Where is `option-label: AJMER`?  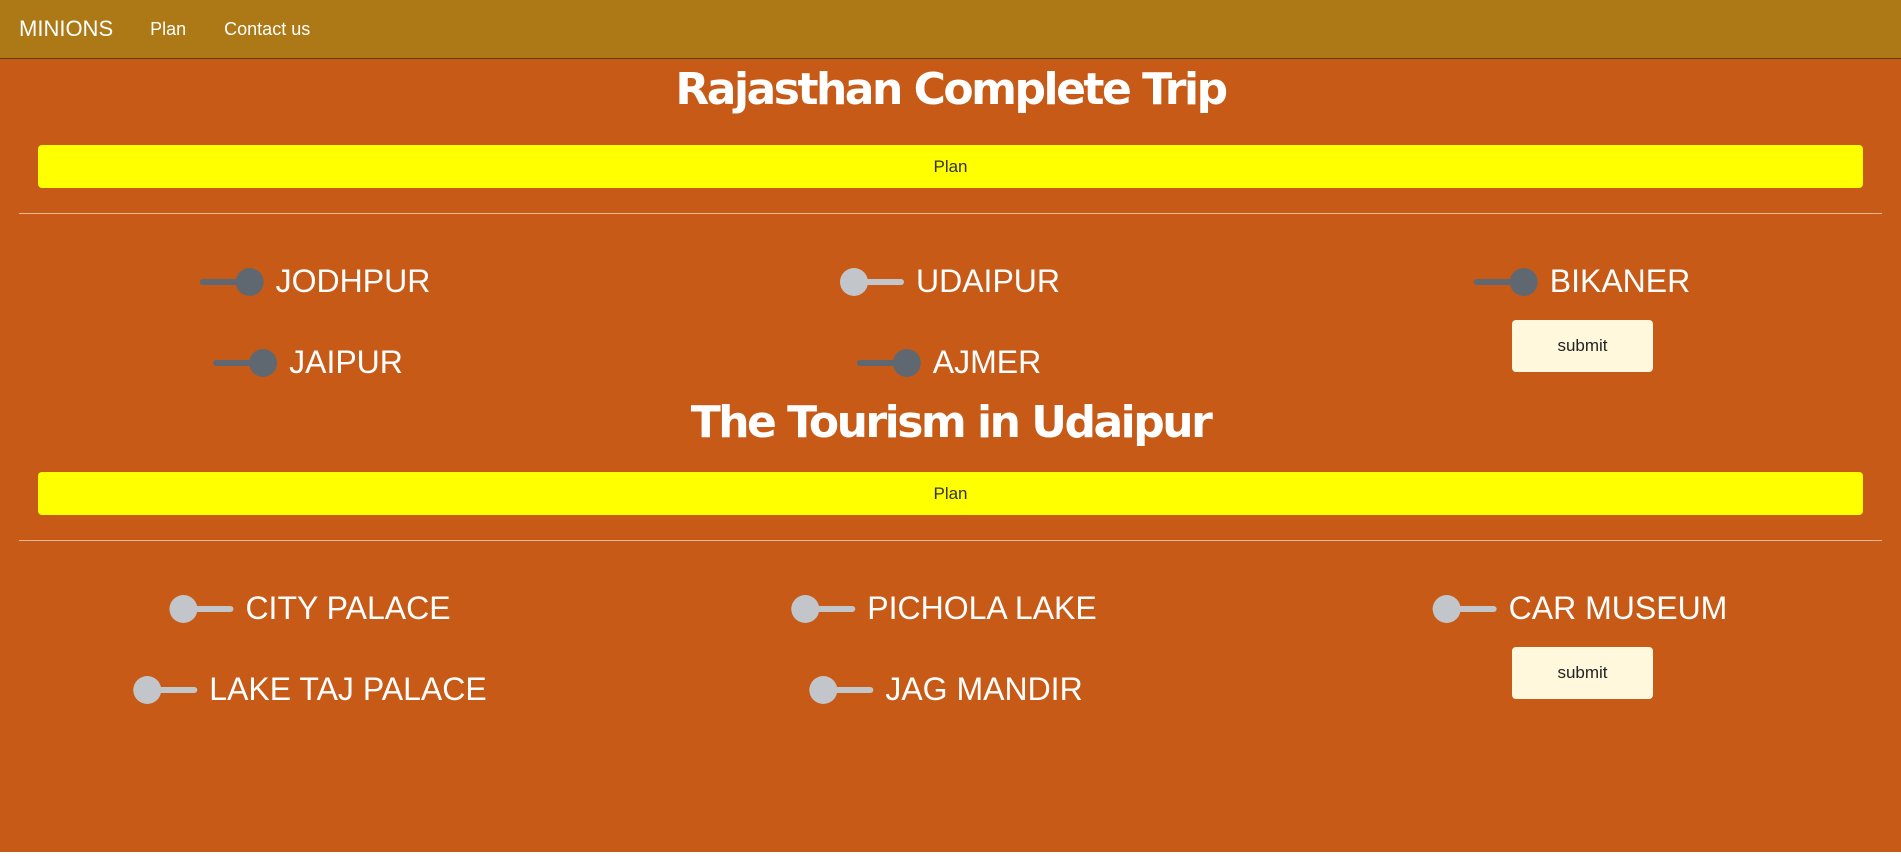 option-label: AJMER is located at coordinates (987, 362).